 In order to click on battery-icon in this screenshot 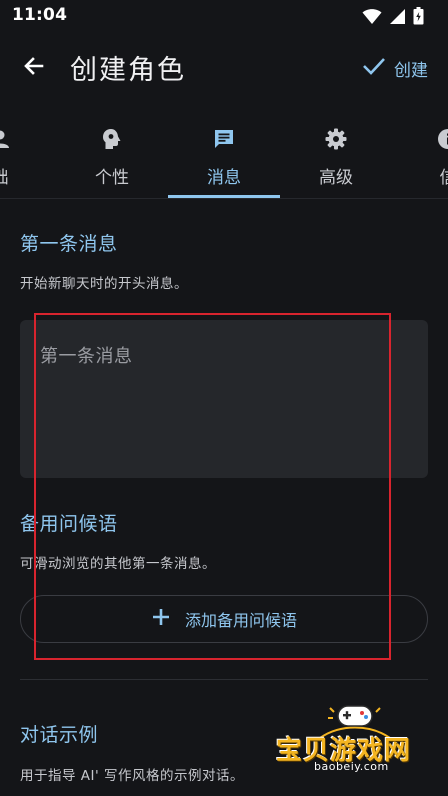, I will do `click(418, 18)`.